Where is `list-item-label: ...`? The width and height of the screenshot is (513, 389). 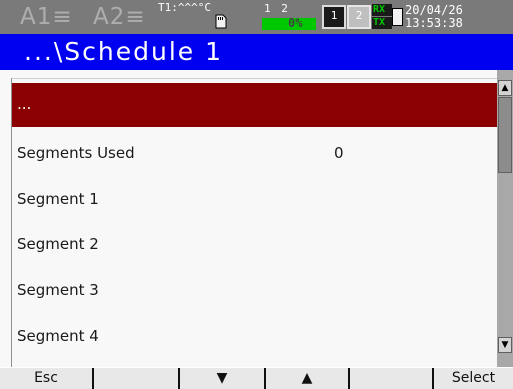
list-item-label: ... is located at coordinates (24, 104).